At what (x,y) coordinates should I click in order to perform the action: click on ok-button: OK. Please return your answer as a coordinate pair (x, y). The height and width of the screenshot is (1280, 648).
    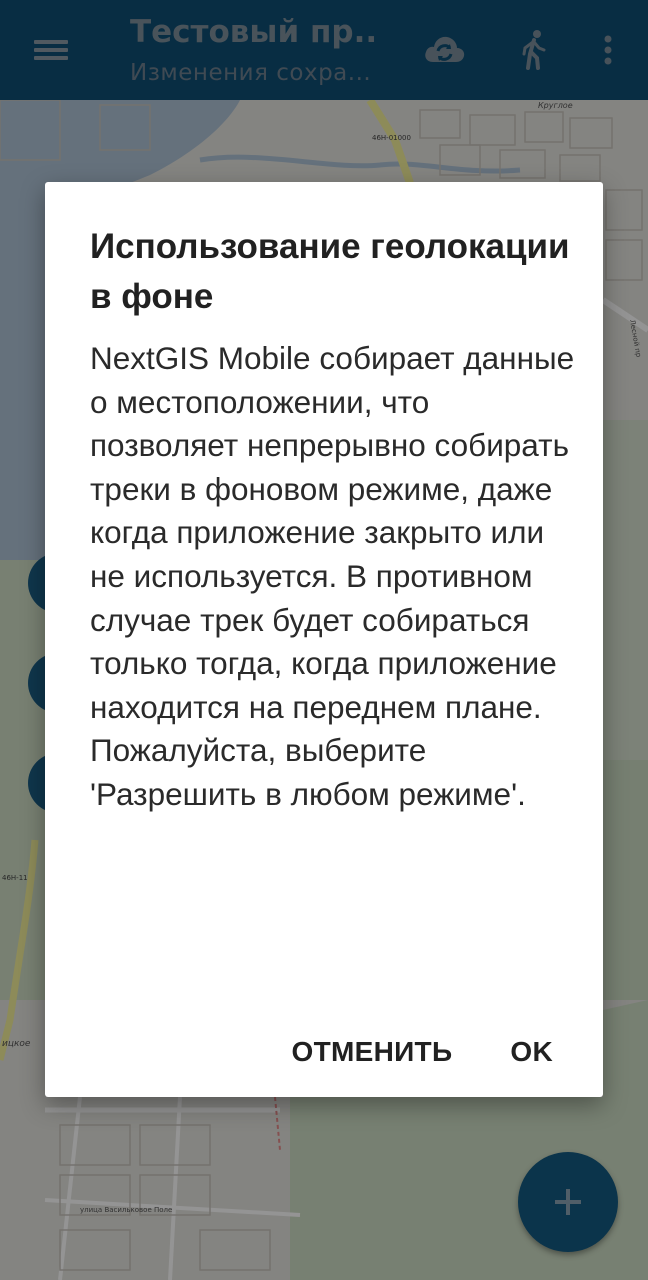
    Looking at the image, I should click on (531, 1052).